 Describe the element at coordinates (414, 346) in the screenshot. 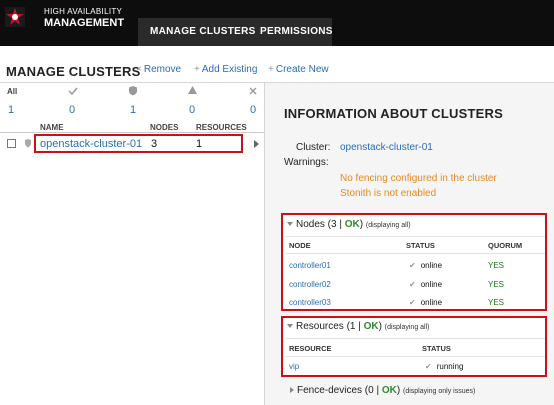

I see `highlight-box-resources` at that location.